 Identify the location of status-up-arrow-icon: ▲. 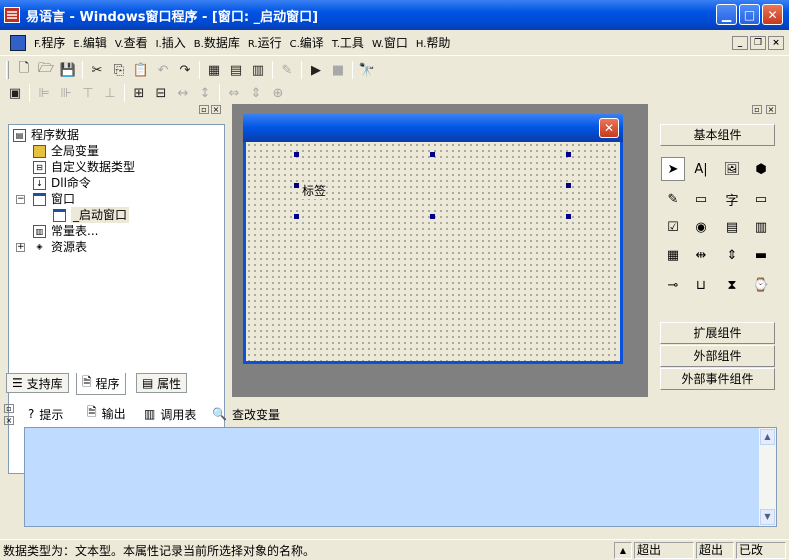
(623, 550).